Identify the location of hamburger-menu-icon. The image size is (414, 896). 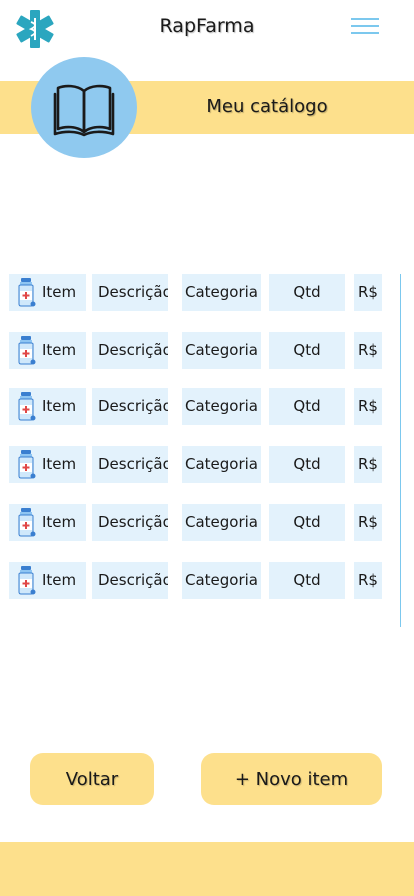
(365, 27).